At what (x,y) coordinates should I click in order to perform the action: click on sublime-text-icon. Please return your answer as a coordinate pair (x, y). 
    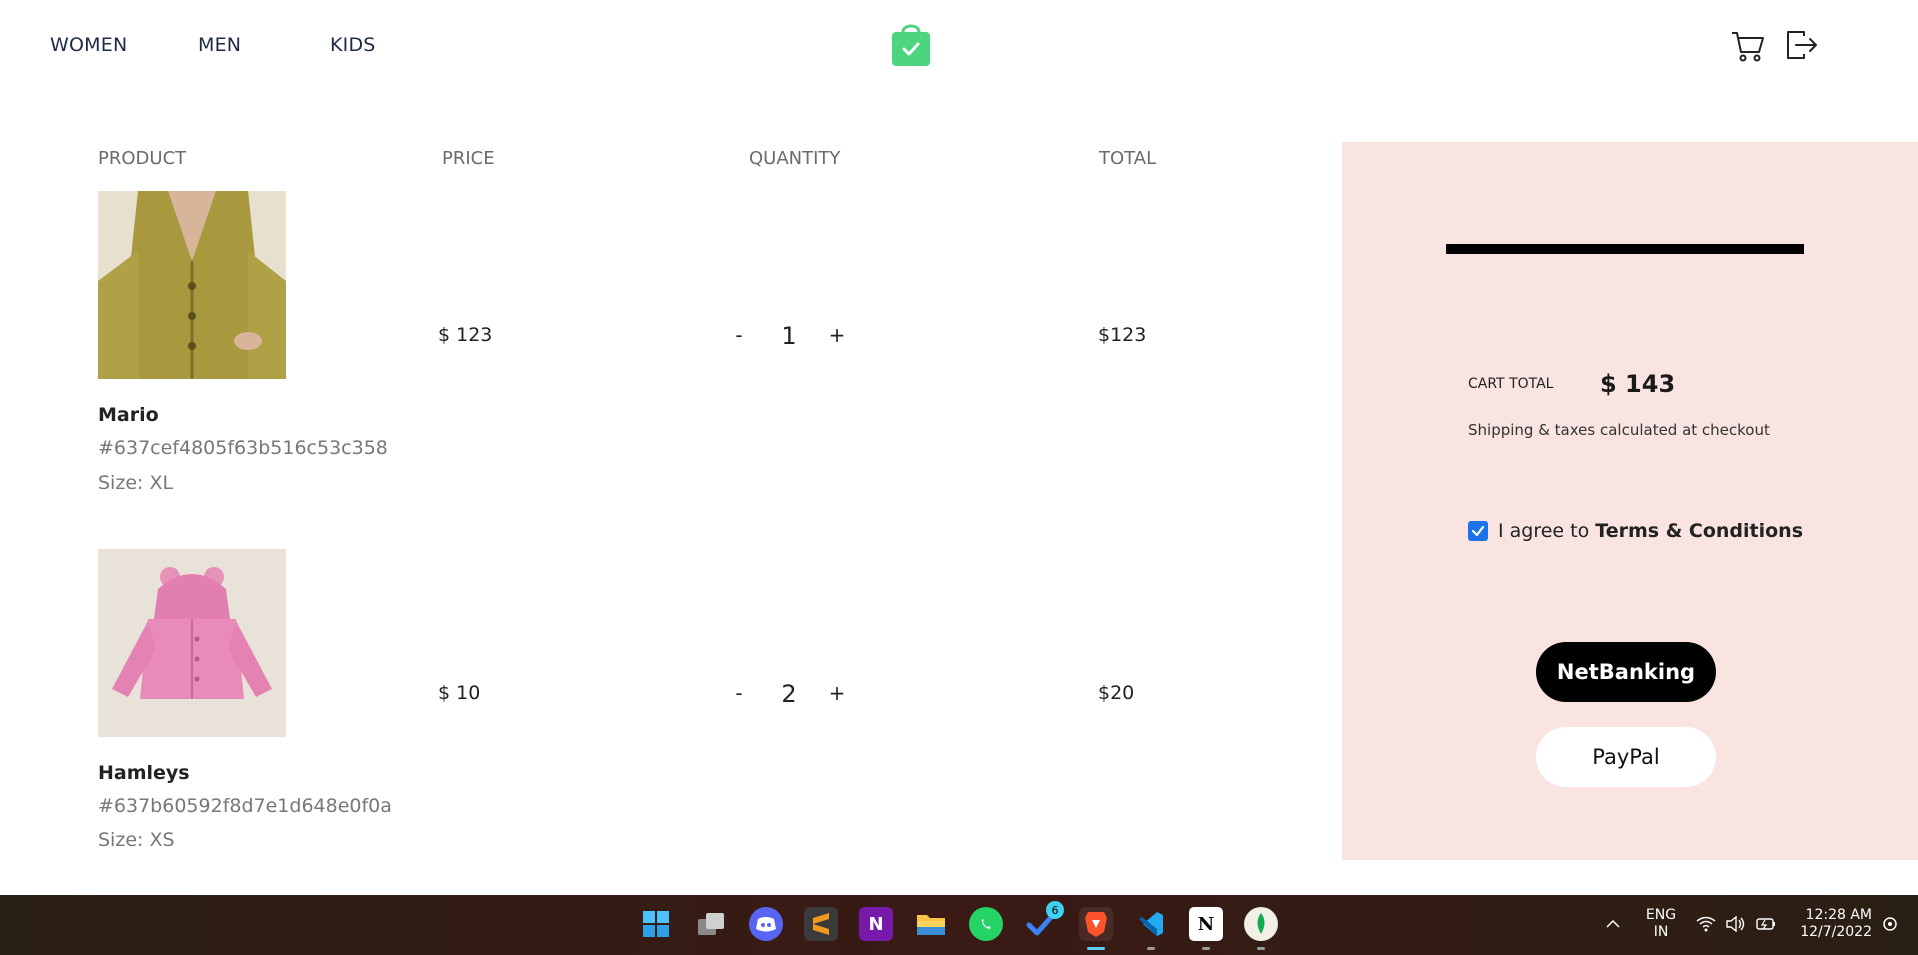
    Looking at the image, I should click on (821, 924).